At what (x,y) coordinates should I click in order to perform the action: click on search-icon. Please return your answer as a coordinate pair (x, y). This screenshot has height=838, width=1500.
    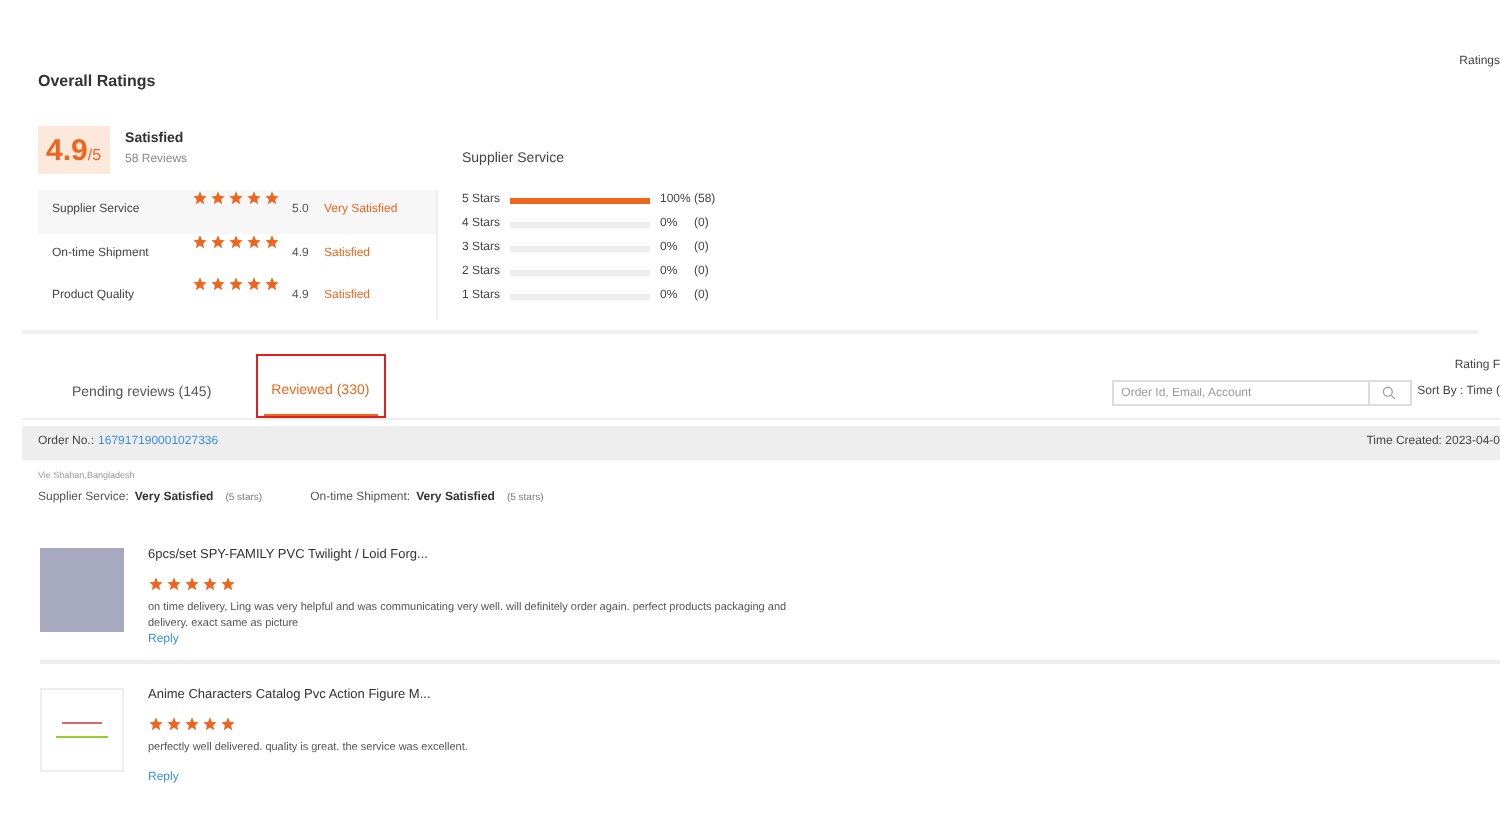
    Looking at the image, I should click on (1389, 393).